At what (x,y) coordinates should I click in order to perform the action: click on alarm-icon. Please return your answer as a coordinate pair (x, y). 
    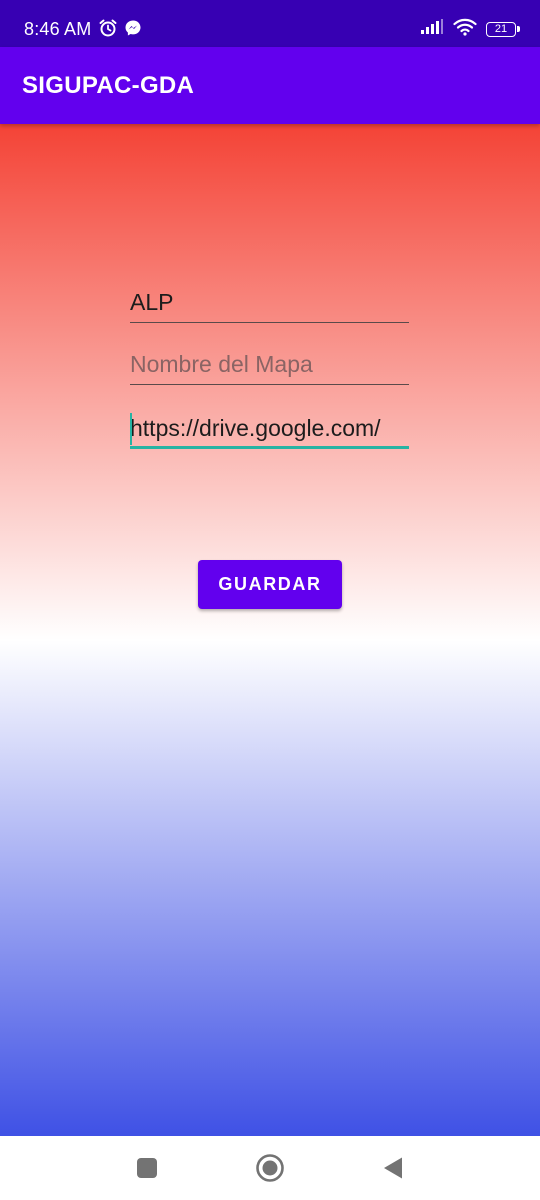
    Looking at the image, I should click on (108, 30).